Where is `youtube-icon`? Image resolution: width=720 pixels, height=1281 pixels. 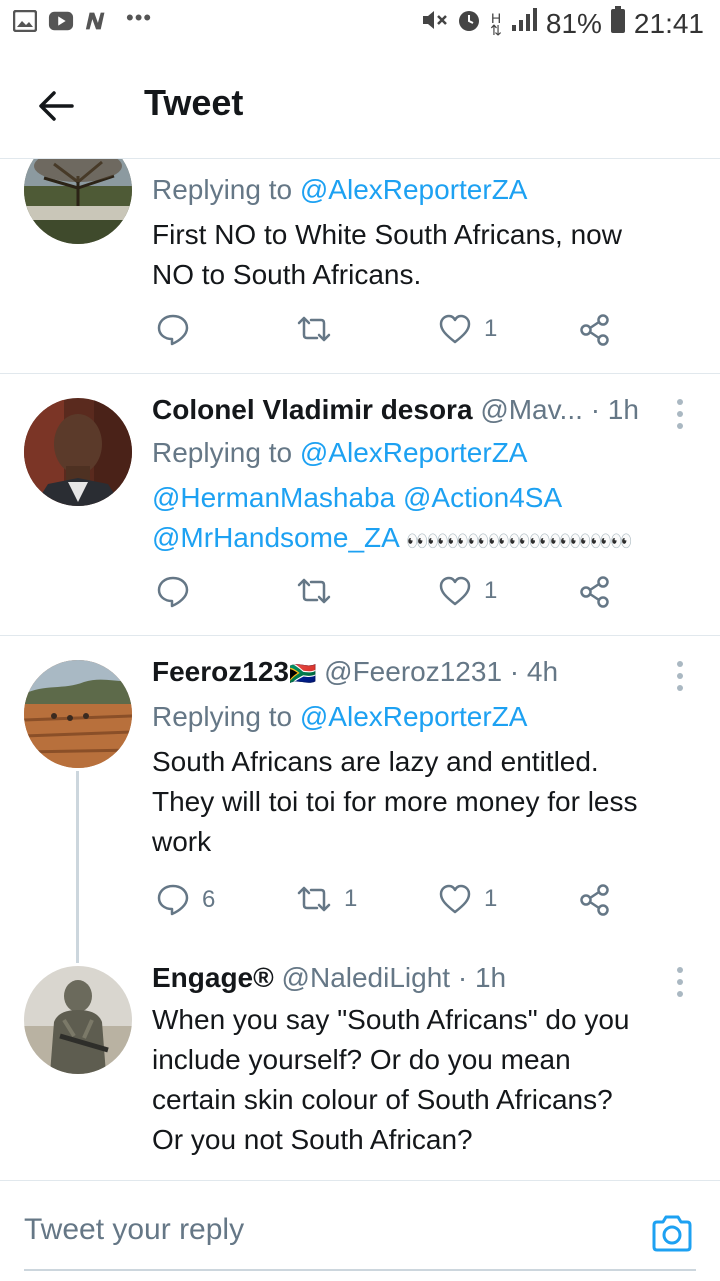
youtube-icon is located at coordinates (61, 21).